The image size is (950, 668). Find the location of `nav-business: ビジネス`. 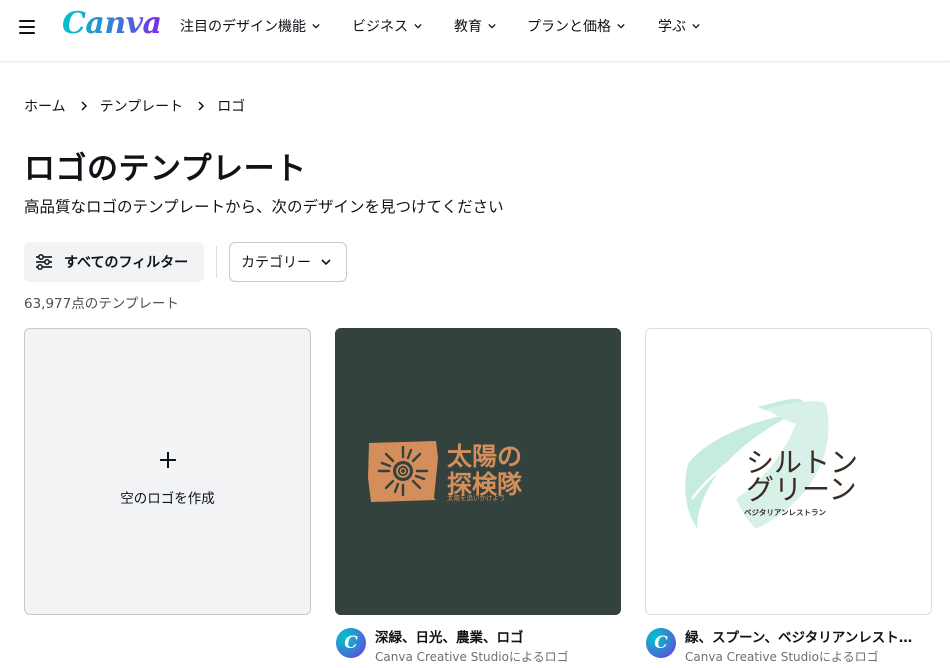

nav-business: ビジネス is located at coordinates (387, 26).